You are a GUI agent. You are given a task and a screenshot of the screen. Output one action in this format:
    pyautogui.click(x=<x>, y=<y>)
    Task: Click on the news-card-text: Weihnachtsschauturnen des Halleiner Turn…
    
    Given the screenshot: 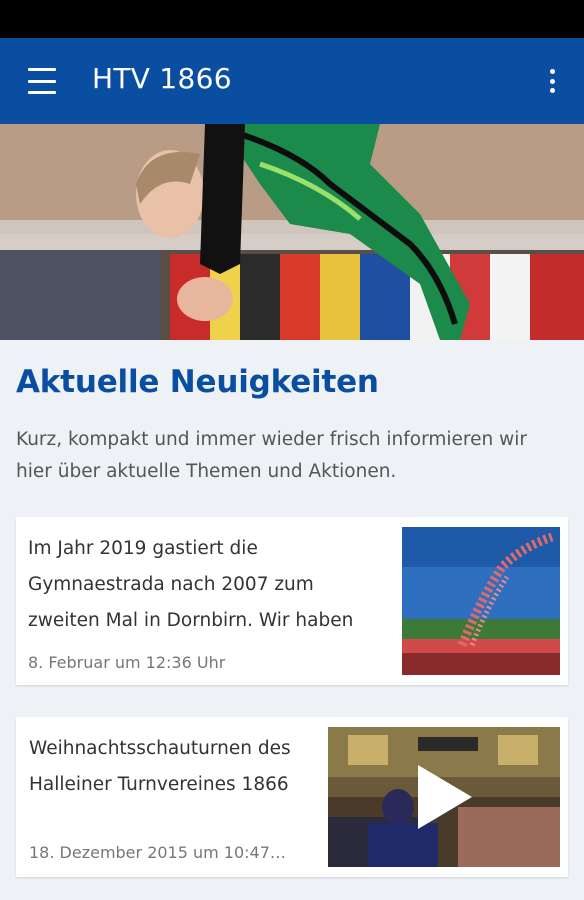 What is the action you would take?
    pyautogui.click(x=160, y=766)
    